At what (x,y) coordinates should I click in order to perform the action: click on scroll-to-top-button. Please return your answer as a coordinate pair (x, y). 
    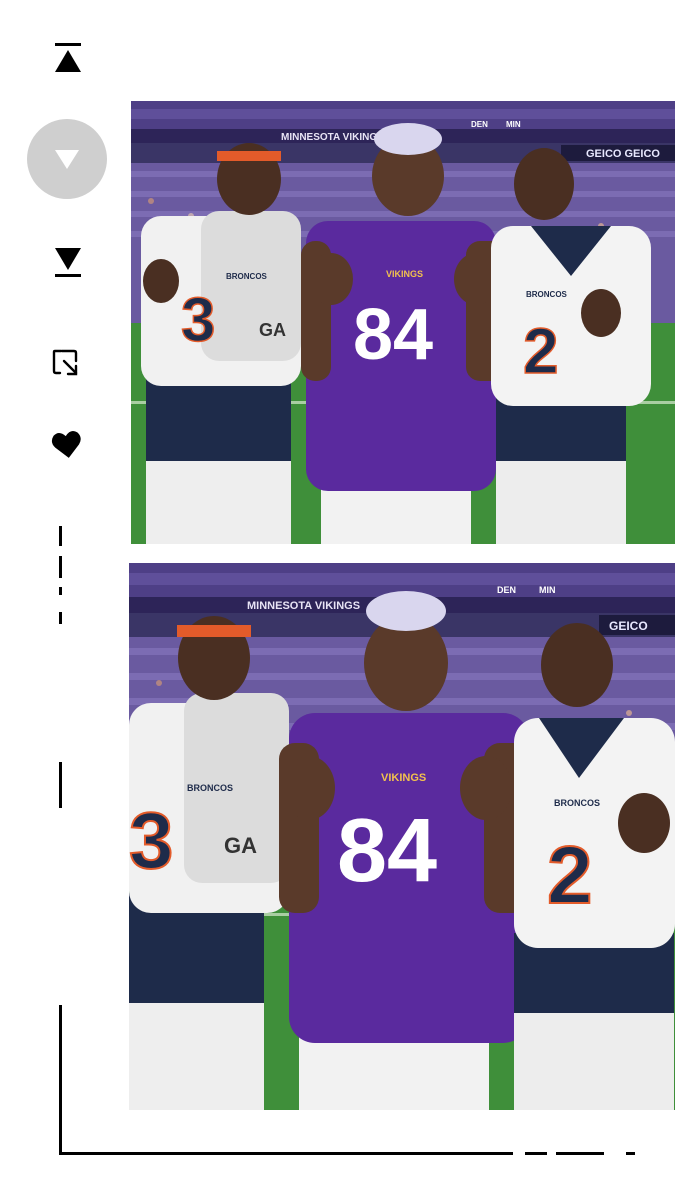
    Looking at the image, I should click on (68, 58).